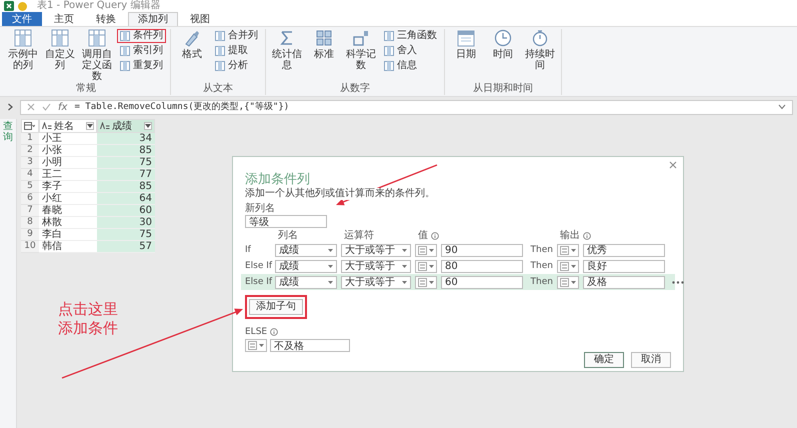 This screenshot has width=797, height=428. I want to click on table-cell: 57, so click(126, 247).